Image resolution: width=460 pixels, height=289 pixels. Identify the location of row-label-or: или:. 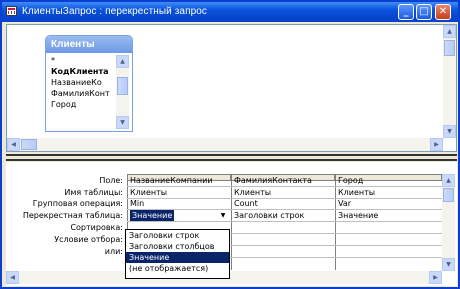
(113, 251).